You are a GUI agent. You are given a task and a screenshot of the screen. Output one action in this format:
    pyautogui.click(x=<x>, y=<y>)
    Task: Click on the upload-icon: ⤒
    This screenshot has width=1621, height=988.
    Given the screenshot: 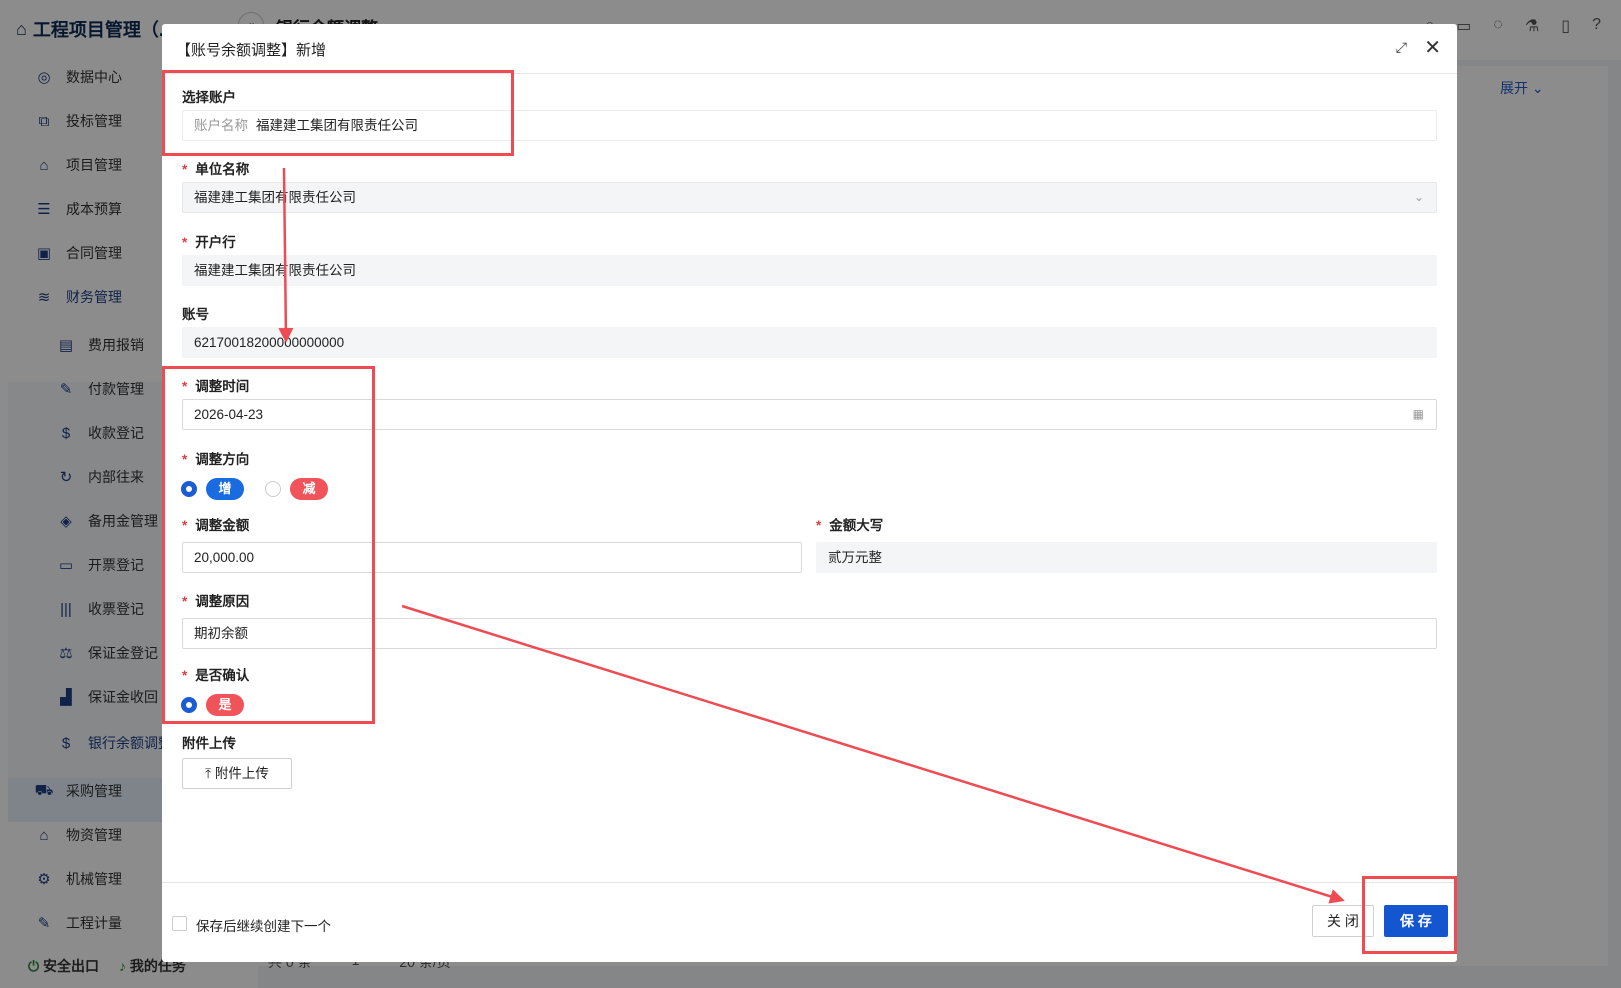 What is the action you would take?
    pyautogui.click(x=208, y=773)
    